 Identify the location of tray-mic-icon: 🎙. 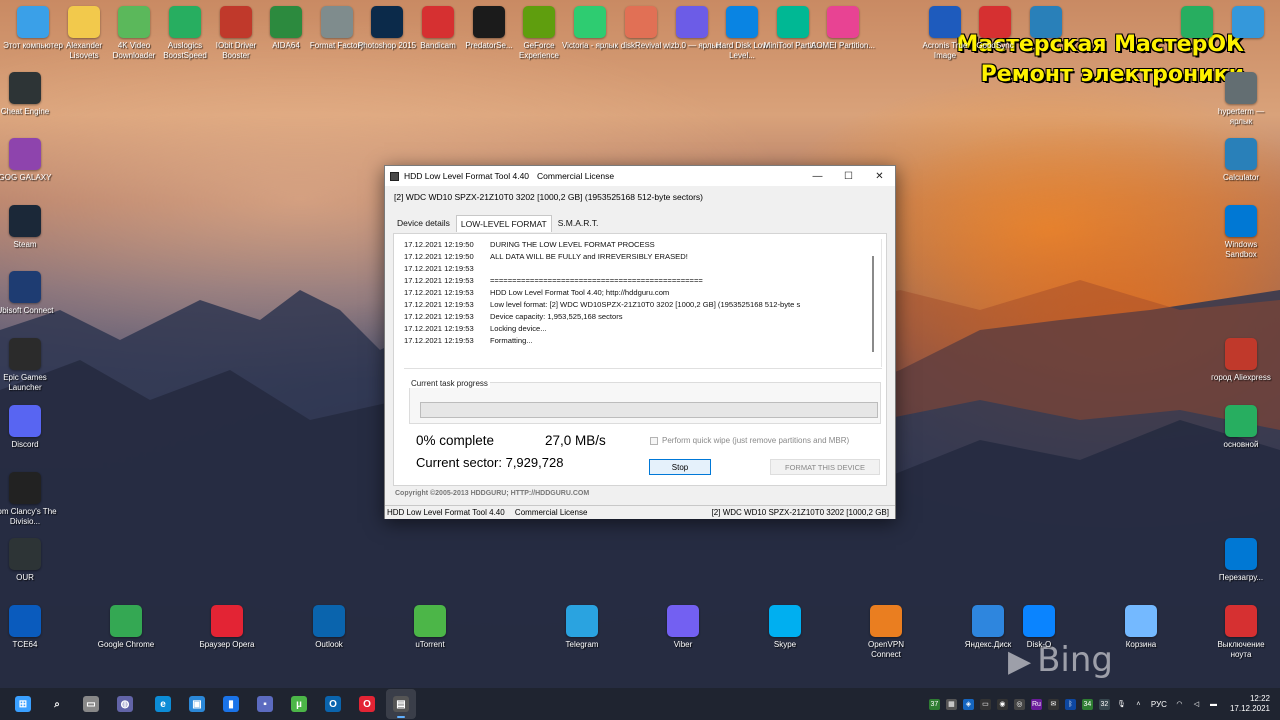
(1121, 704).